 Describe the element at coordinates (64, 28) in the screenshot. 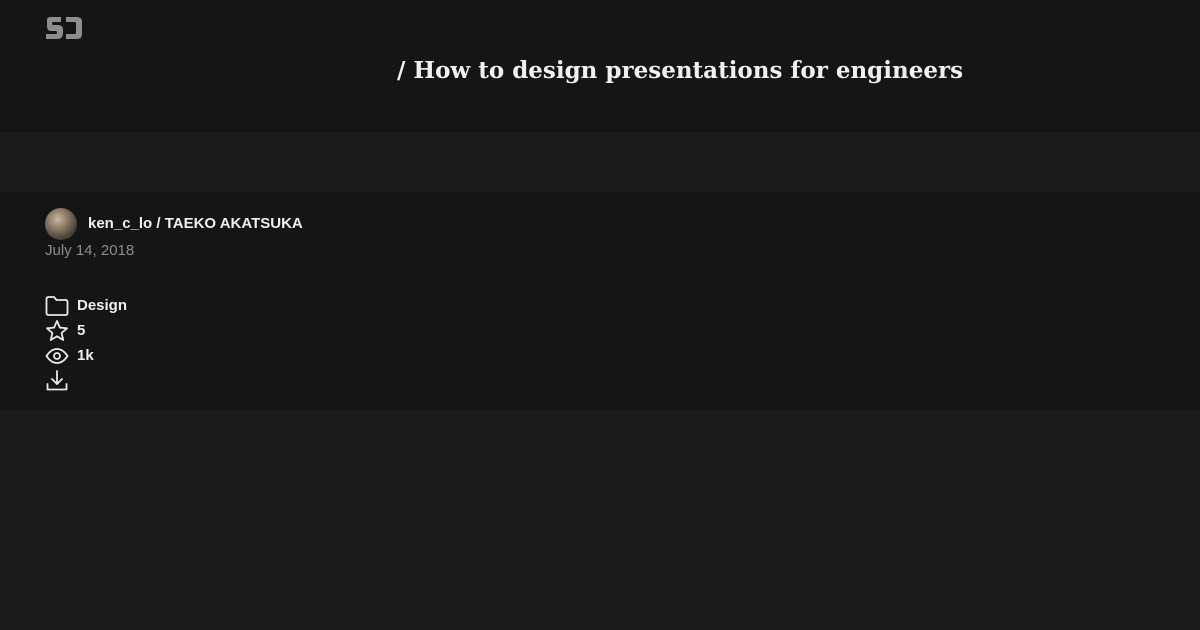

I see `speakerdeck-logo-icon` at that location.